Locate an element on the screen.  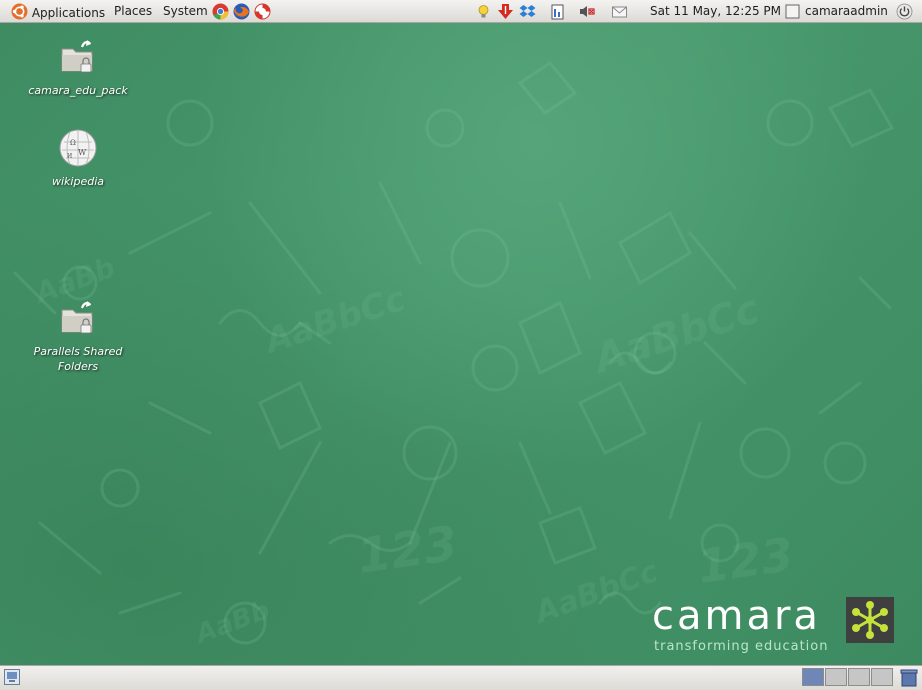
svg-text: Ω is located at coordinates (73, 143).